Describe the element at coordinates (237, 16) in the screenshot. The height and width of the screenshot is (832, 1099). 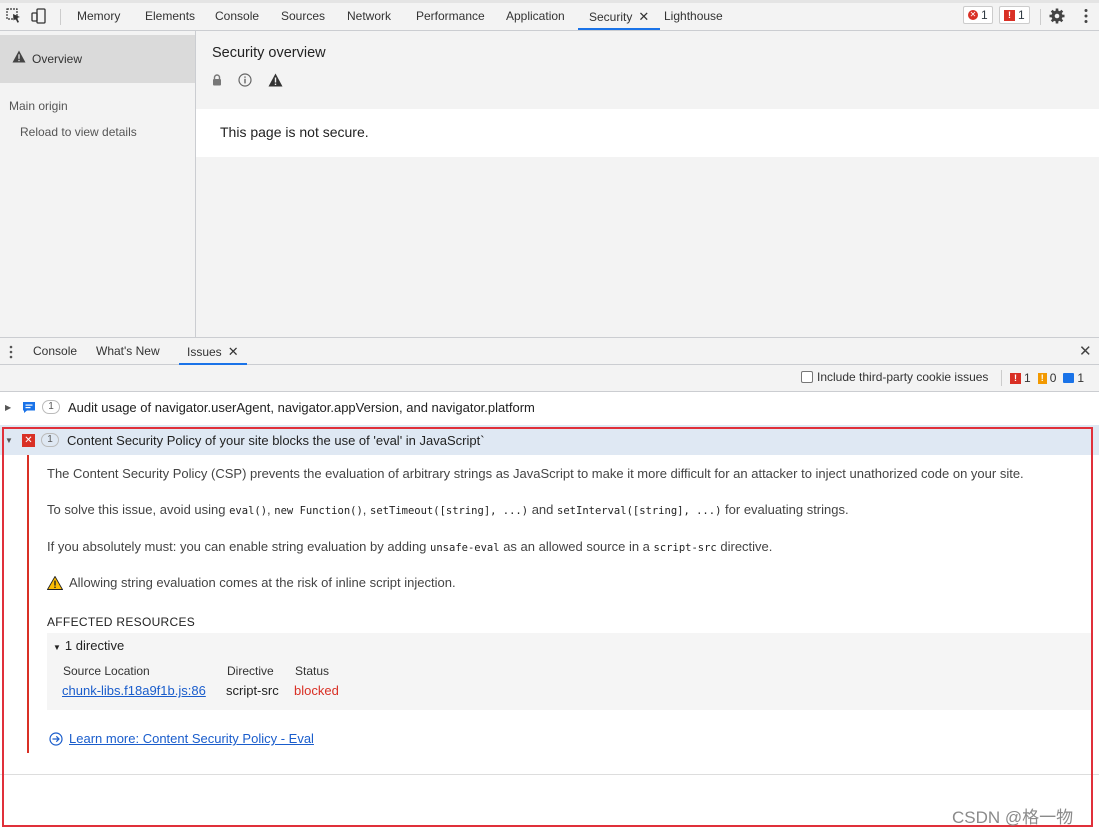
I see `tab-console: Console` at that location.